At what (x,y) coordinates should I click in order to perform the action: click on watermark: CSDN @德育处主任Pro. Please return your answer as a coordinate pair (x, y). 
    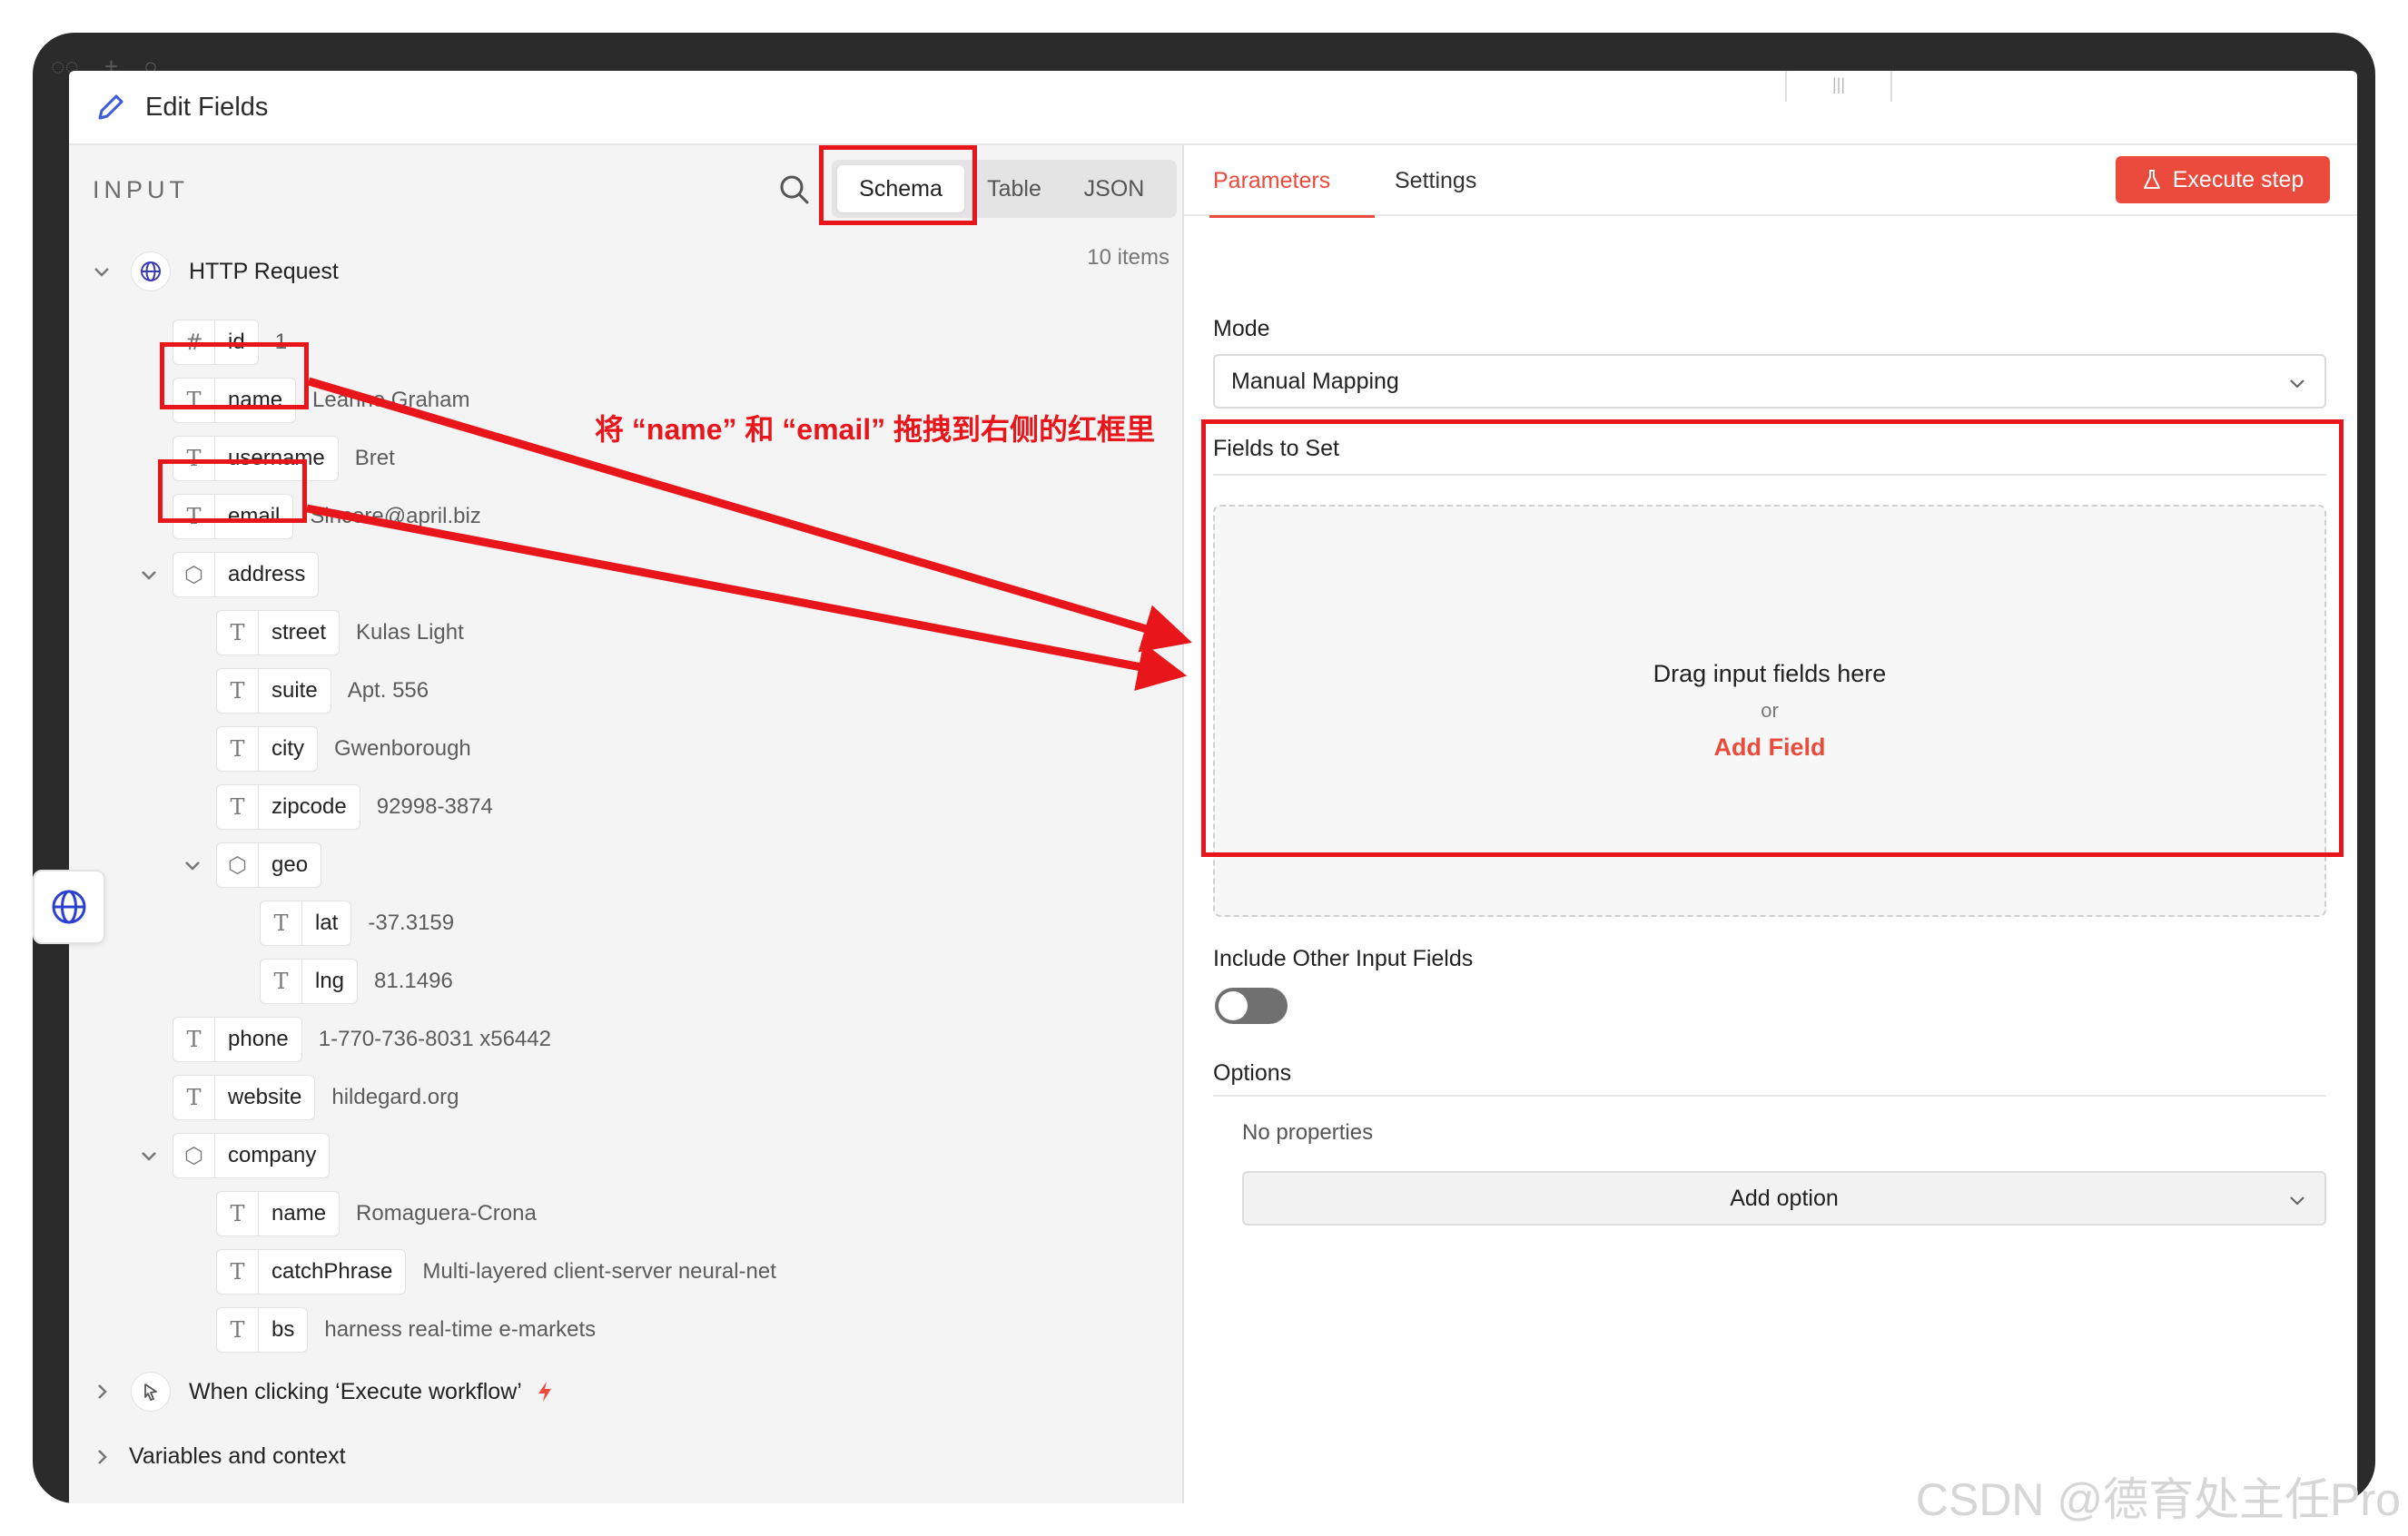
    Looking at the image, I should click on (2158, 1499).